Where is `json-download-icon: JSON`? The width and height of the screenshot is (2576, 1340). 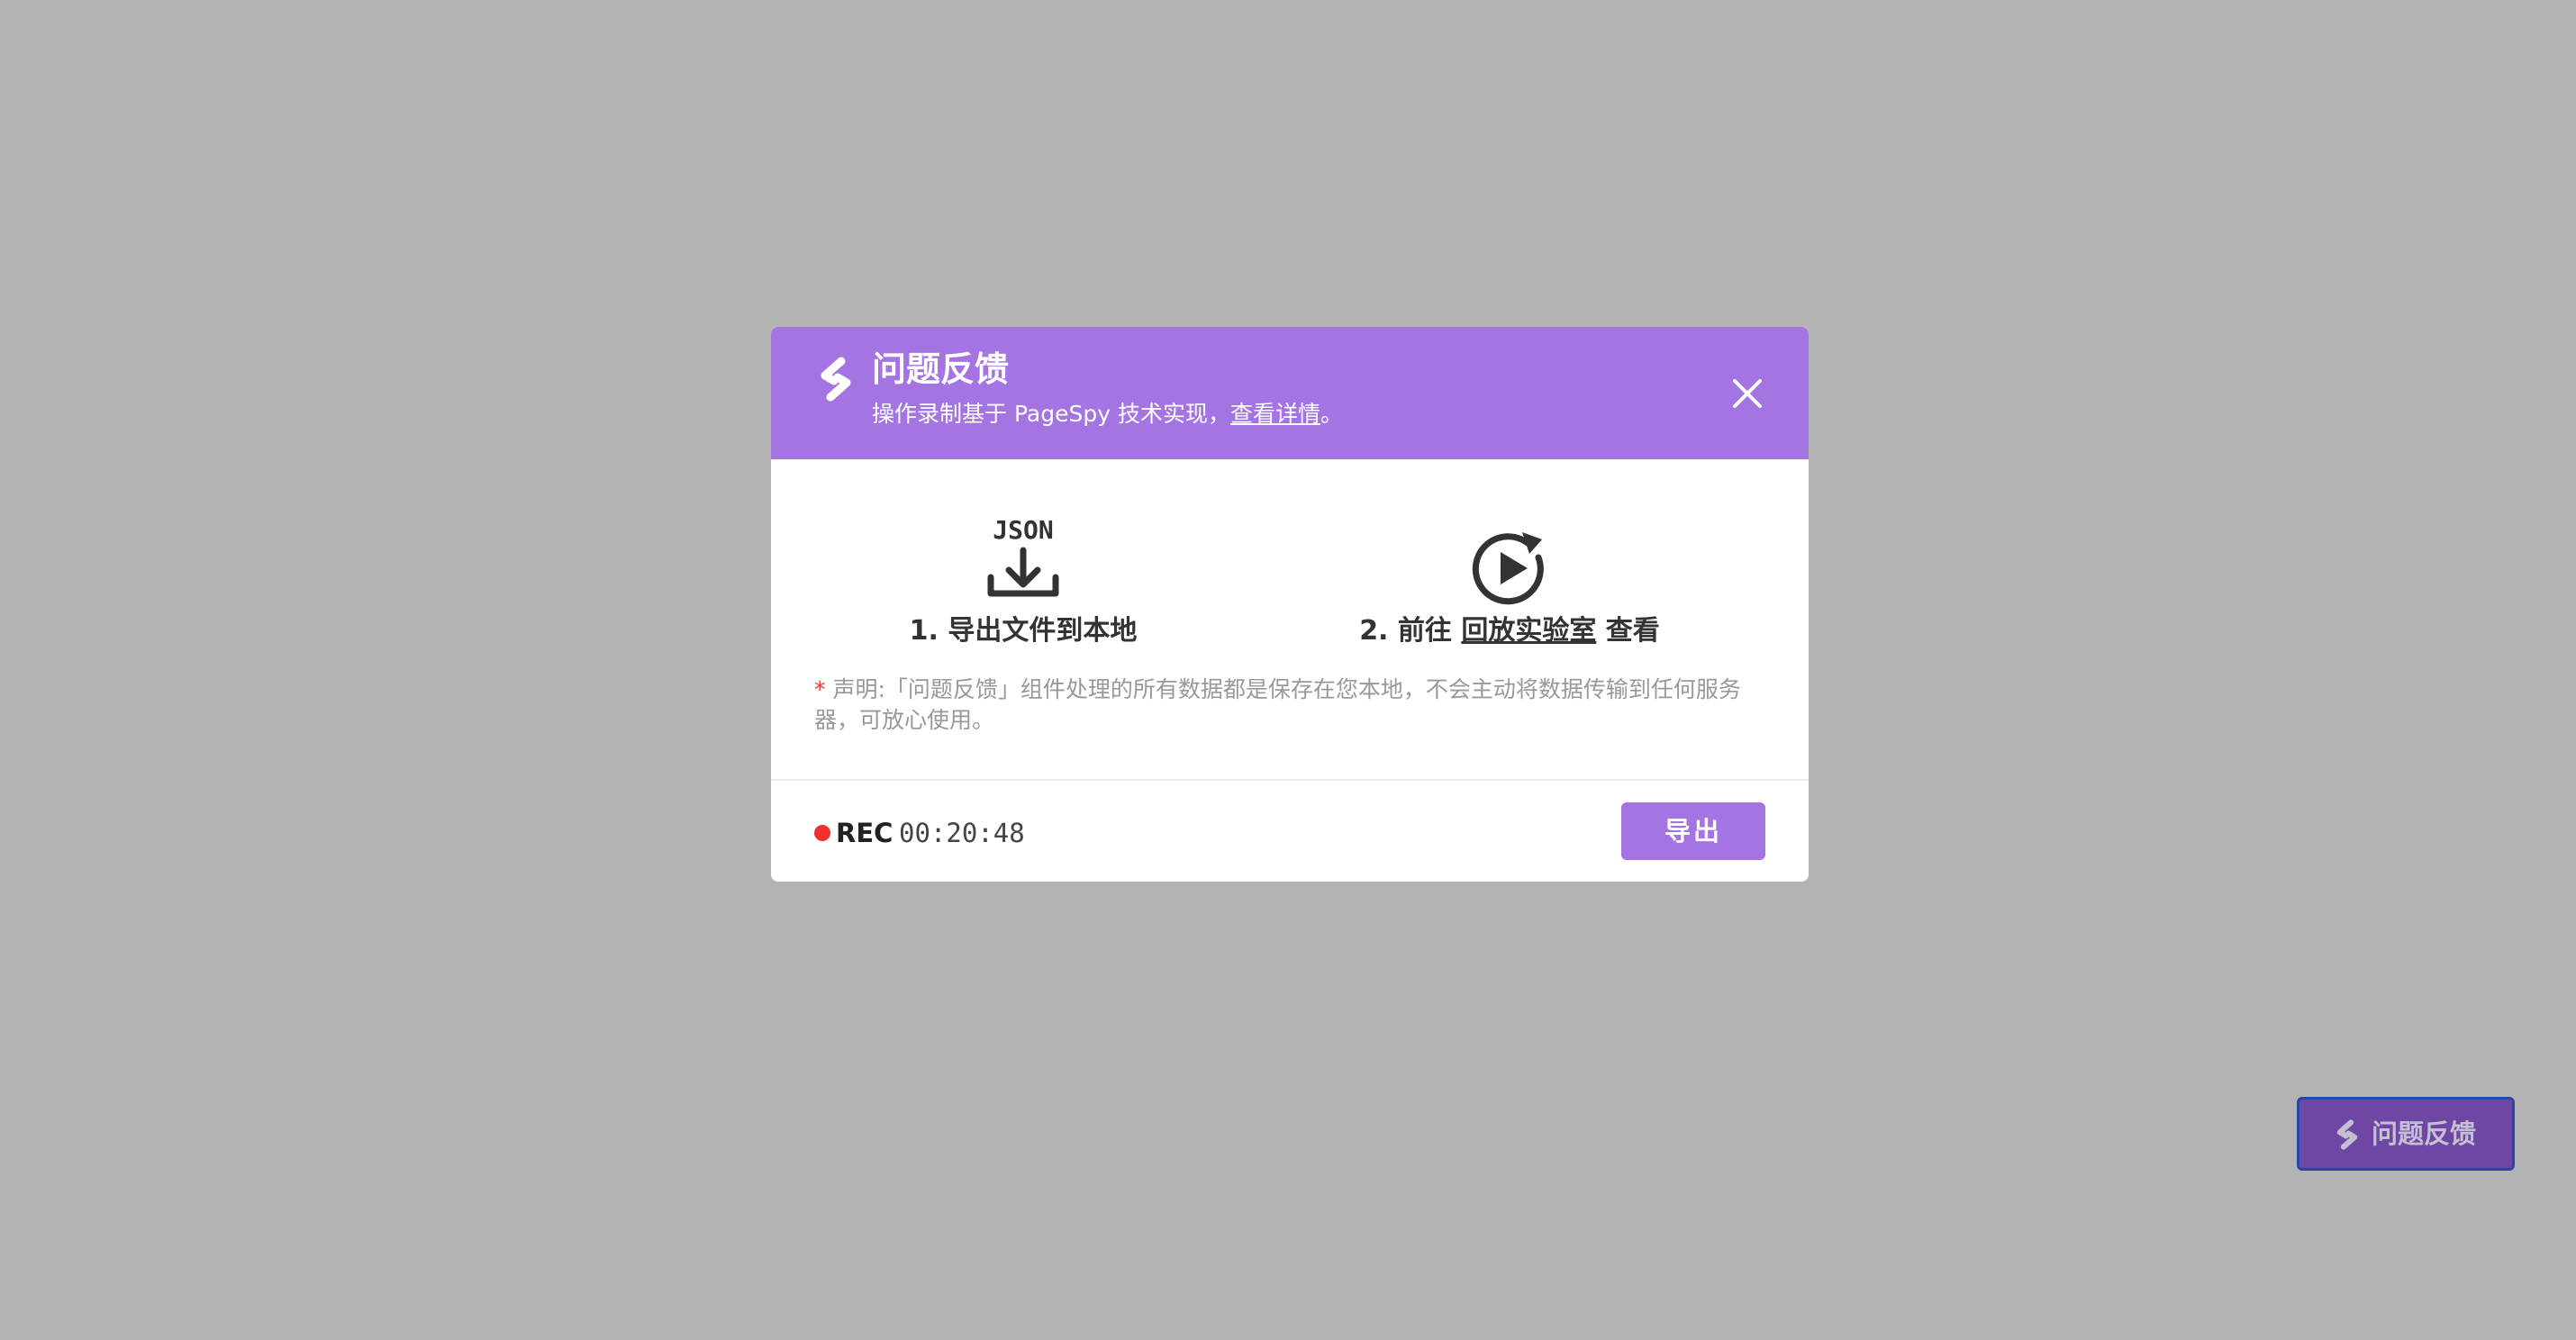 json-download-icon: JSON is located at coordinates (1023, 556).